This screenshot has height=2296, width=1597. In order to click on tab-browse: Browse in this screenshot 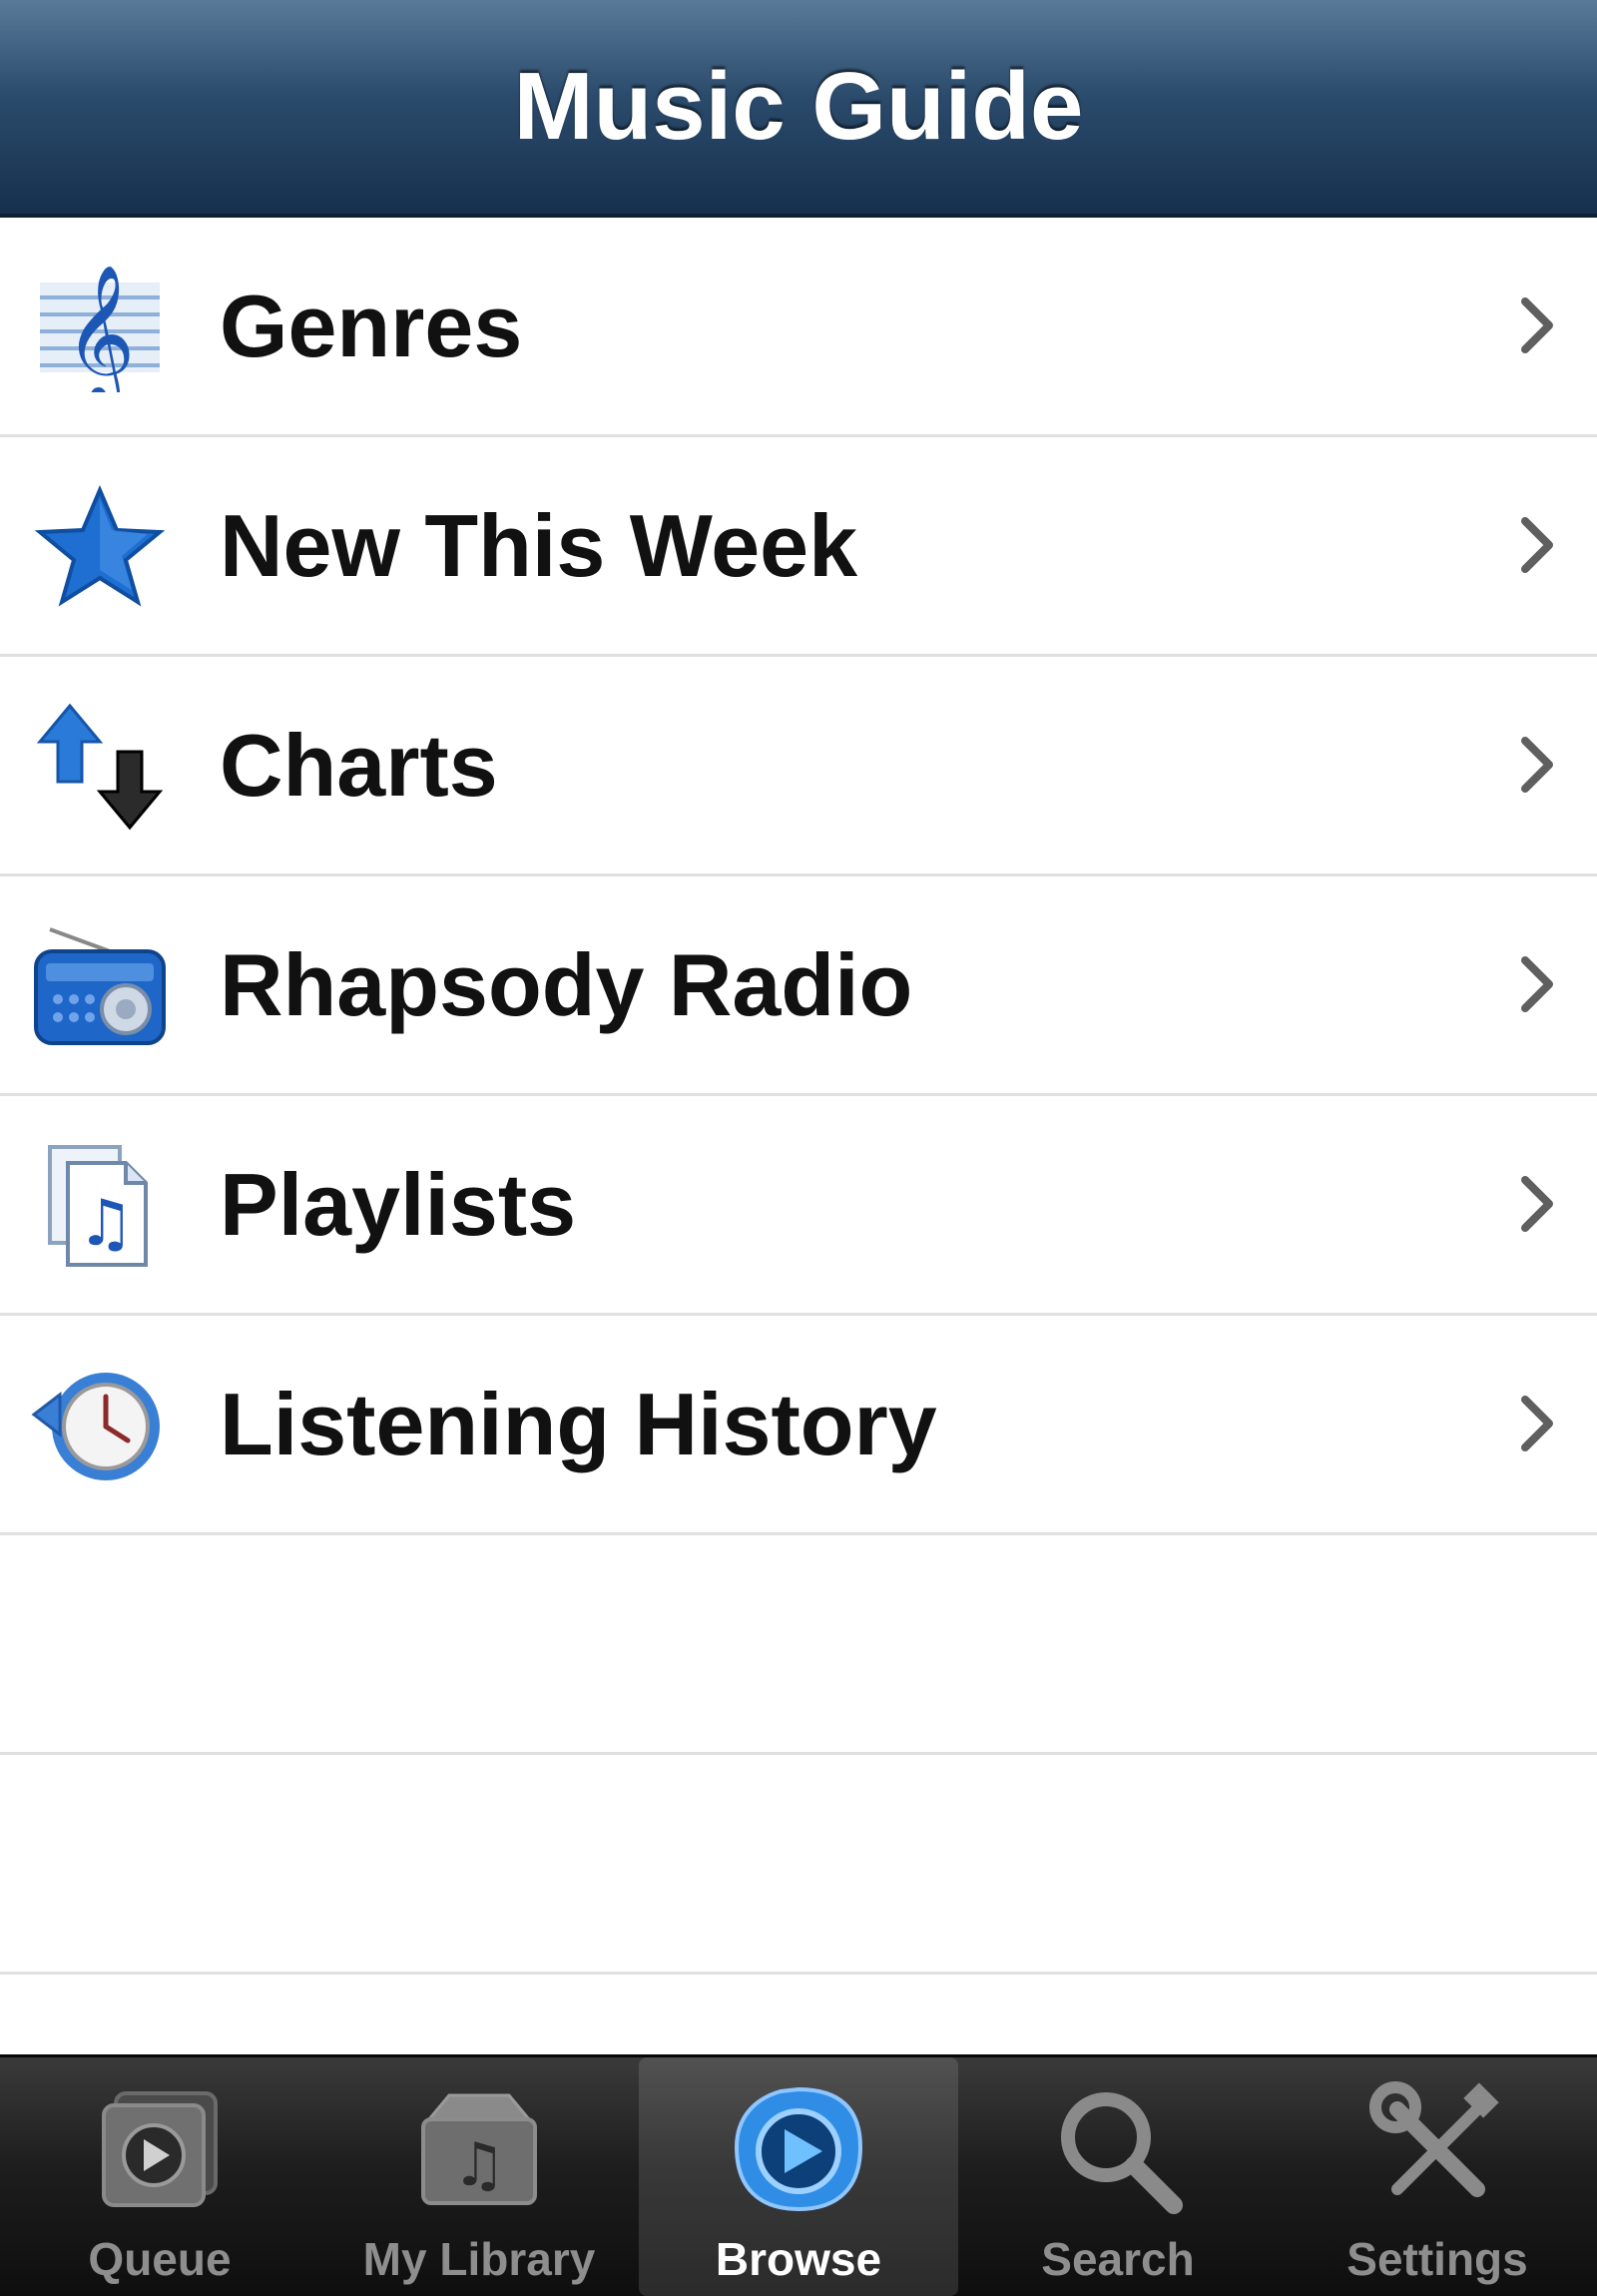, I will do `click(798, 2176)`.